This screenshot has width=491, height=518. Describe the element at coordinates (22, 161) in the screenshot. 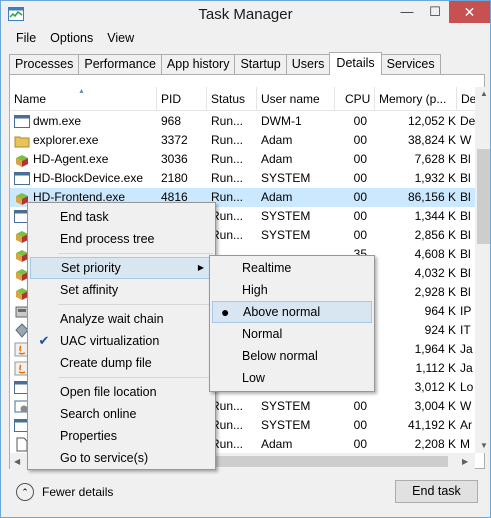

I see `blocks-icon` at that location.